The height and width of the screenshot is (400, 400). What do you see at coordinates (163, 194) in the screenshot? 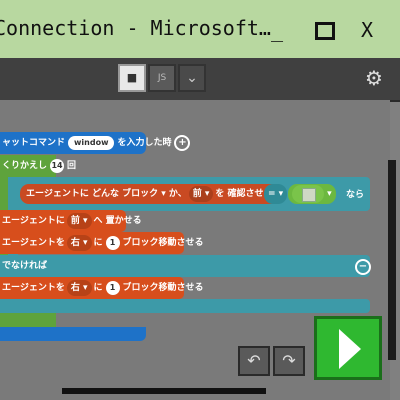
I see `chevron-down-icon: ▾` at bounding box center [163, 194].